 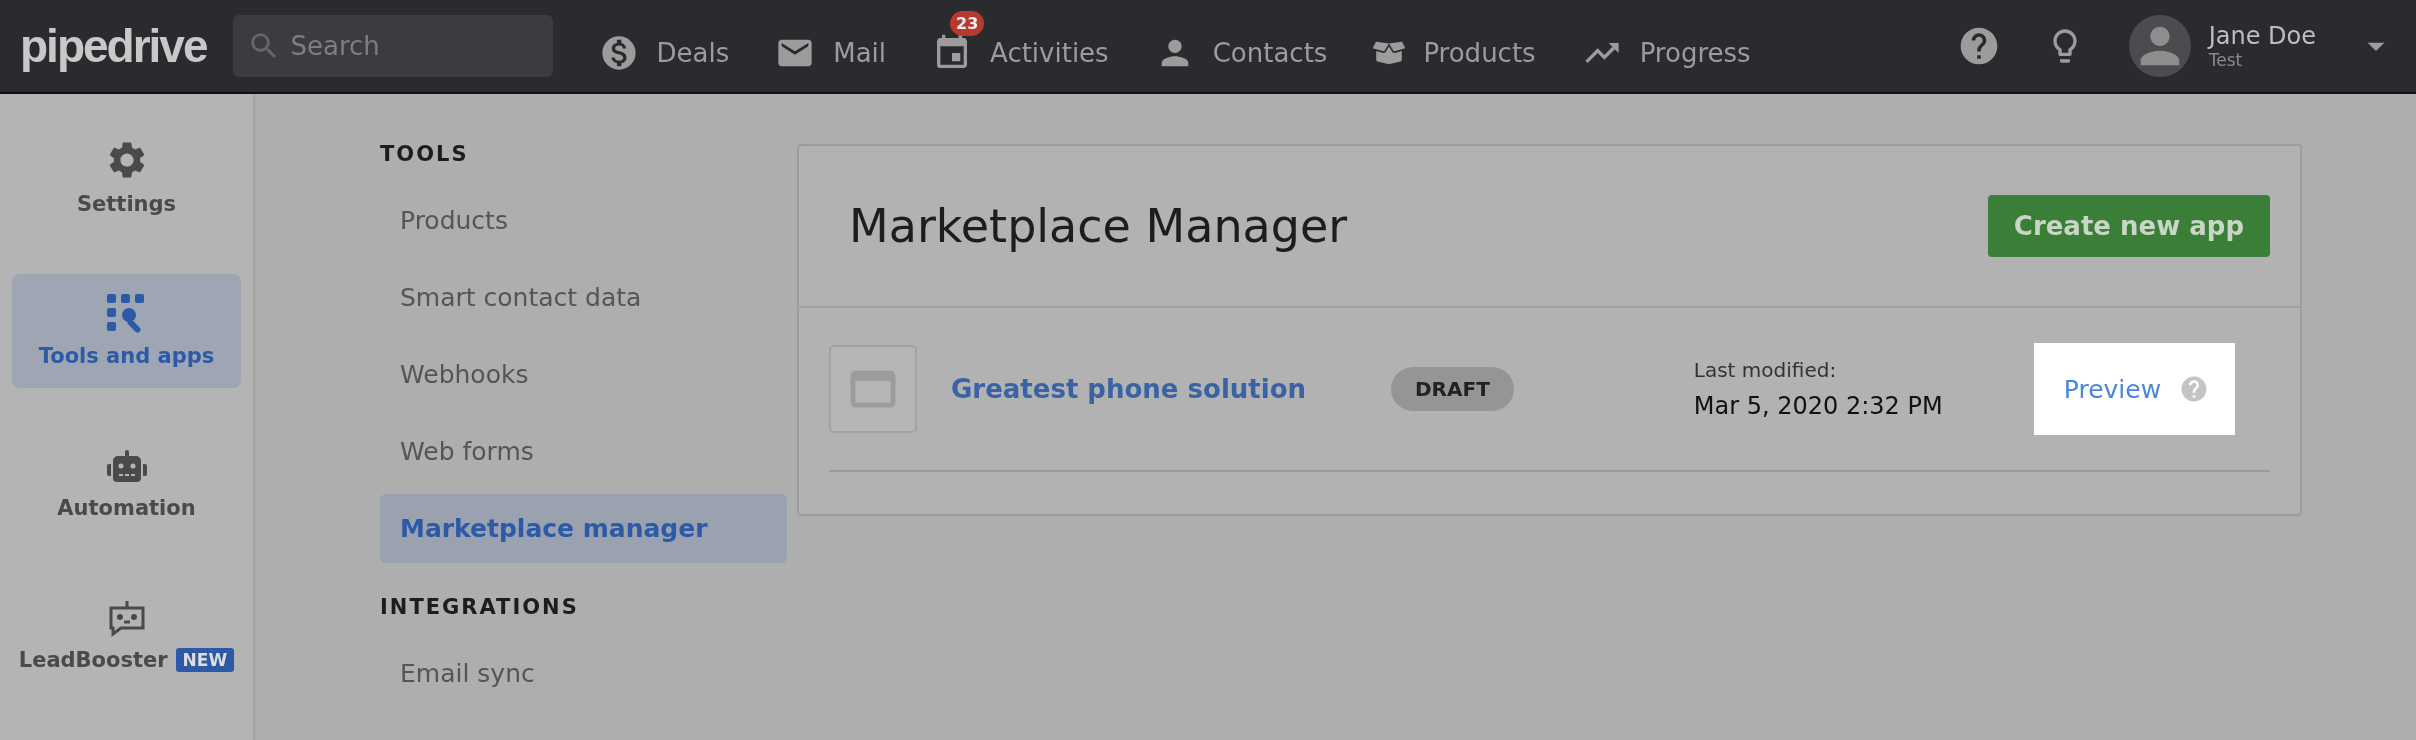 I want to click on section-heading: INTEGRATIONS, so click(x=480, y=607).